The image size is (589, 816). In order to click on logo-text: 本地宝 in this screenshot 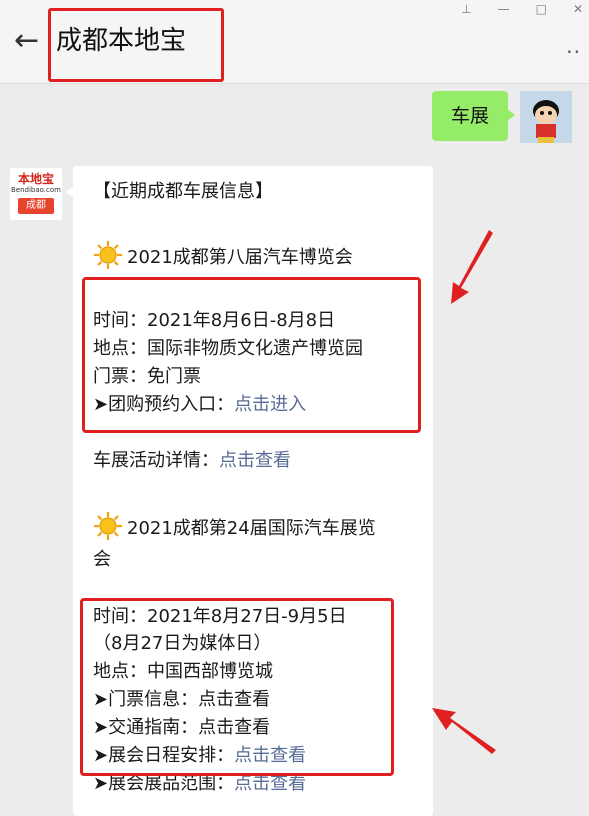, I will do `click(35, 179)`.